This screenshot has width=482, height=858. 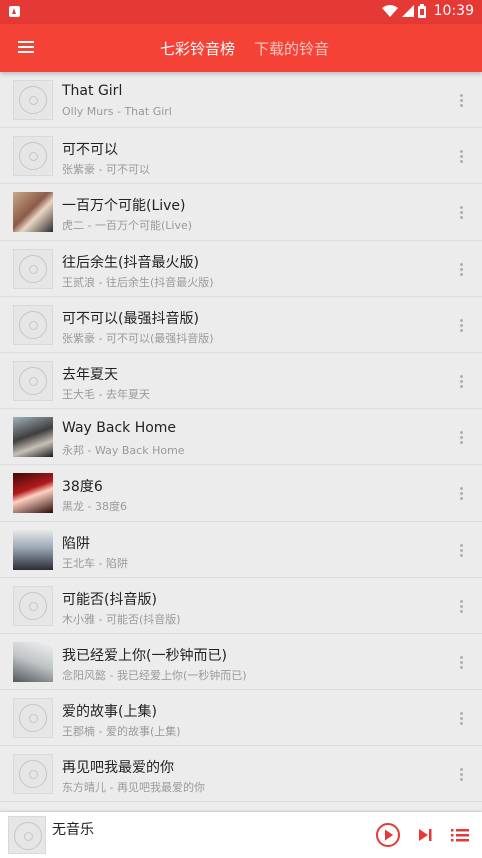 I want to click on now-playing-title: 无音乐, so click(x=73, y=830).